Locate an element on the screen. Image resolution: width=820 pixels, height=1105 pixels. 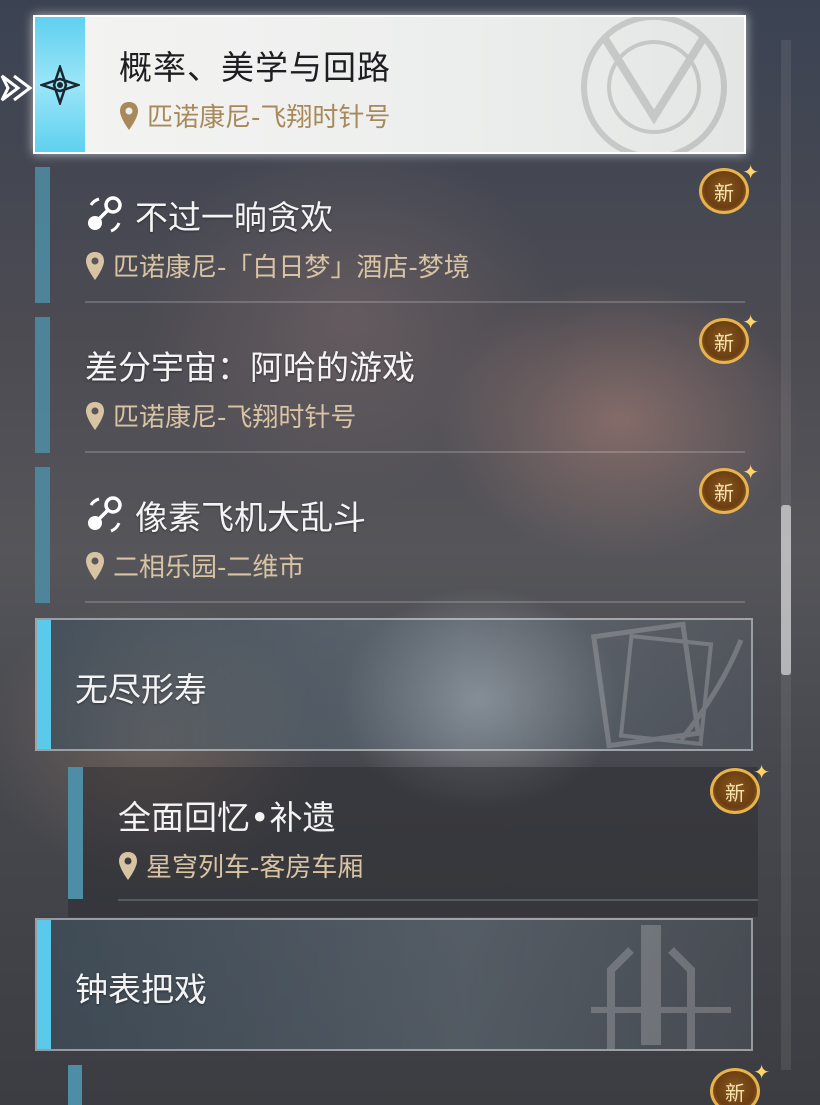
quest-title: 全面回忆•补遗 is located at coordinates (227, 817).